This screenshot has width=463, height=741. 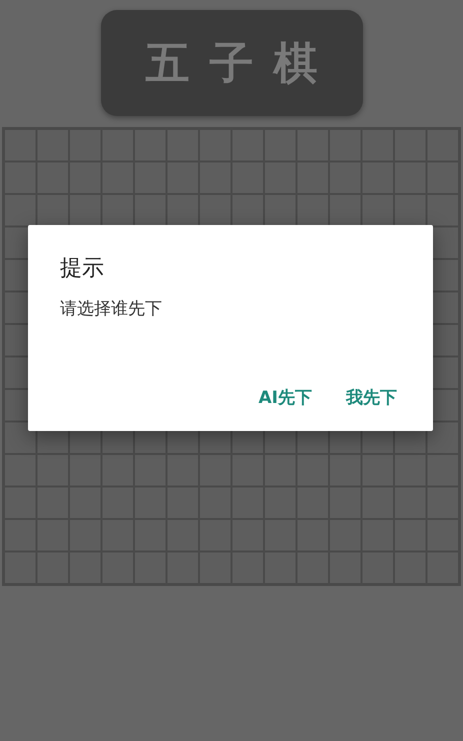 What do you see at coordinates (285, 397) in the screenshot?
I see `dialog-button: AI先下` at bounding box center [285, 397].